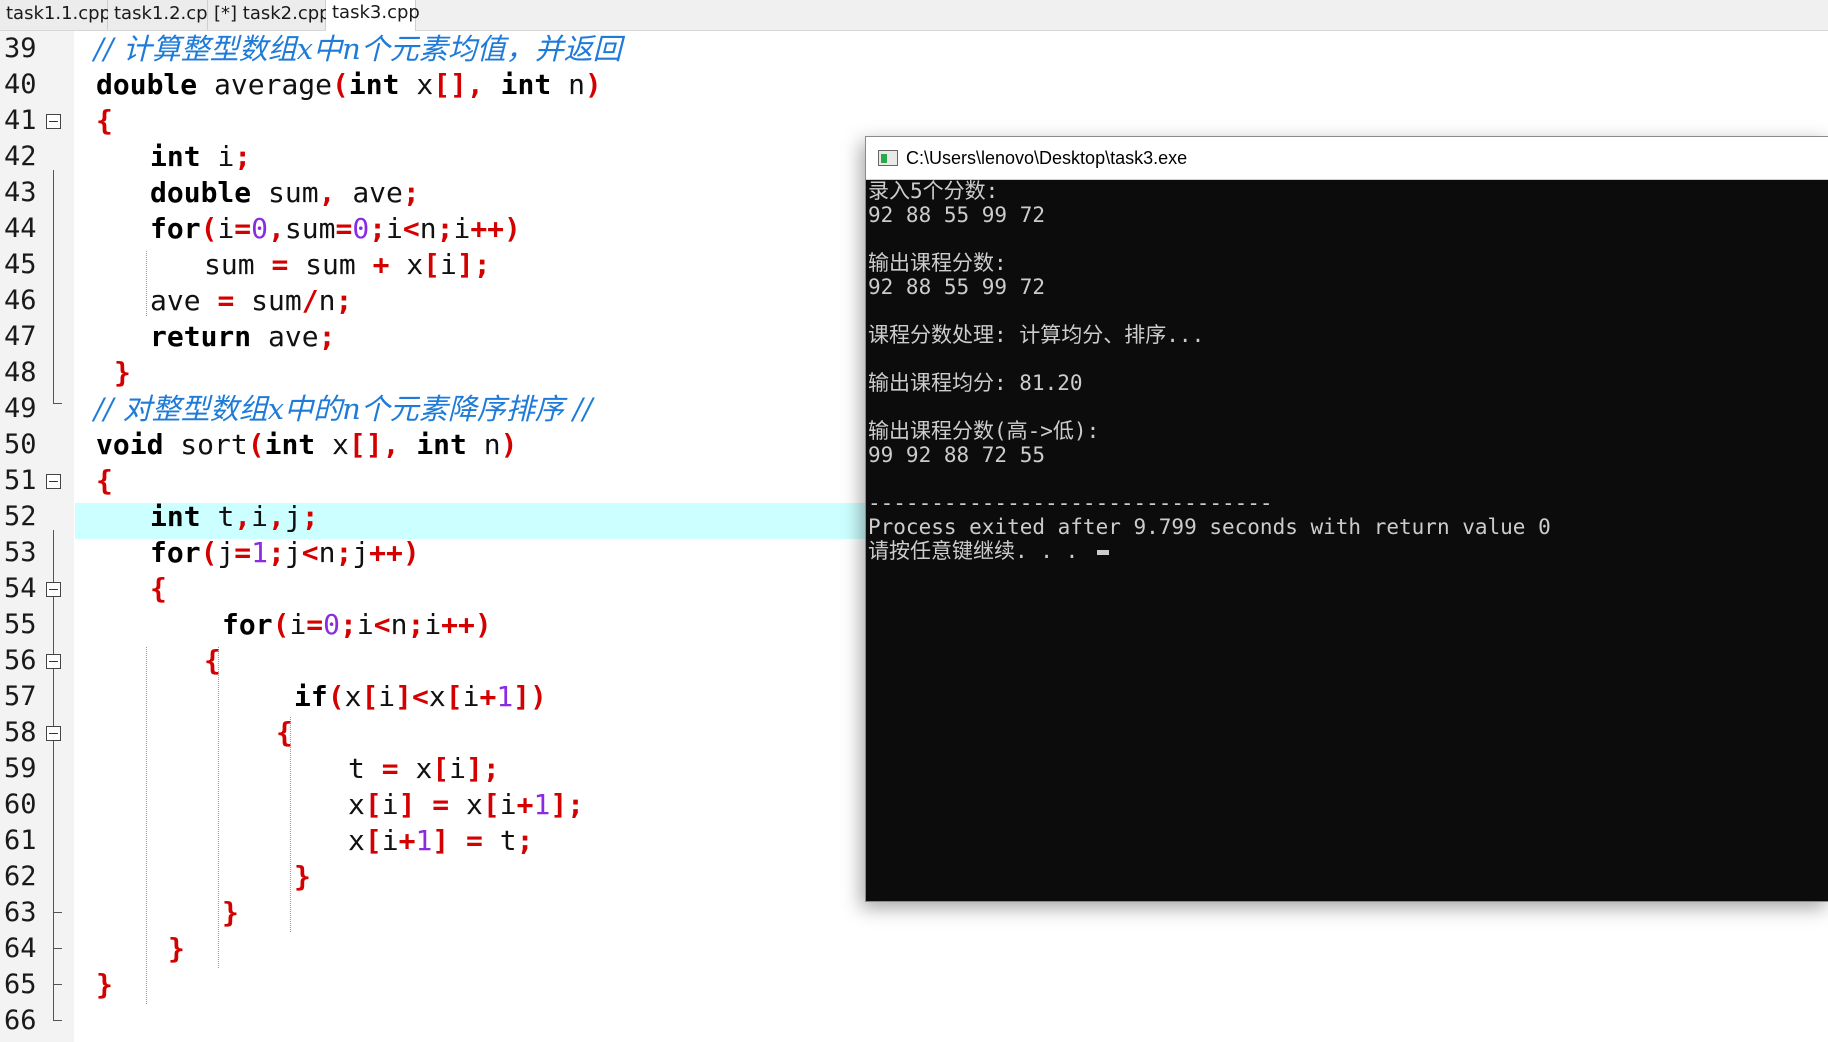 This screenshot has height=1042, width=1828. I want to click on line-number: 39, so click(20, 48).